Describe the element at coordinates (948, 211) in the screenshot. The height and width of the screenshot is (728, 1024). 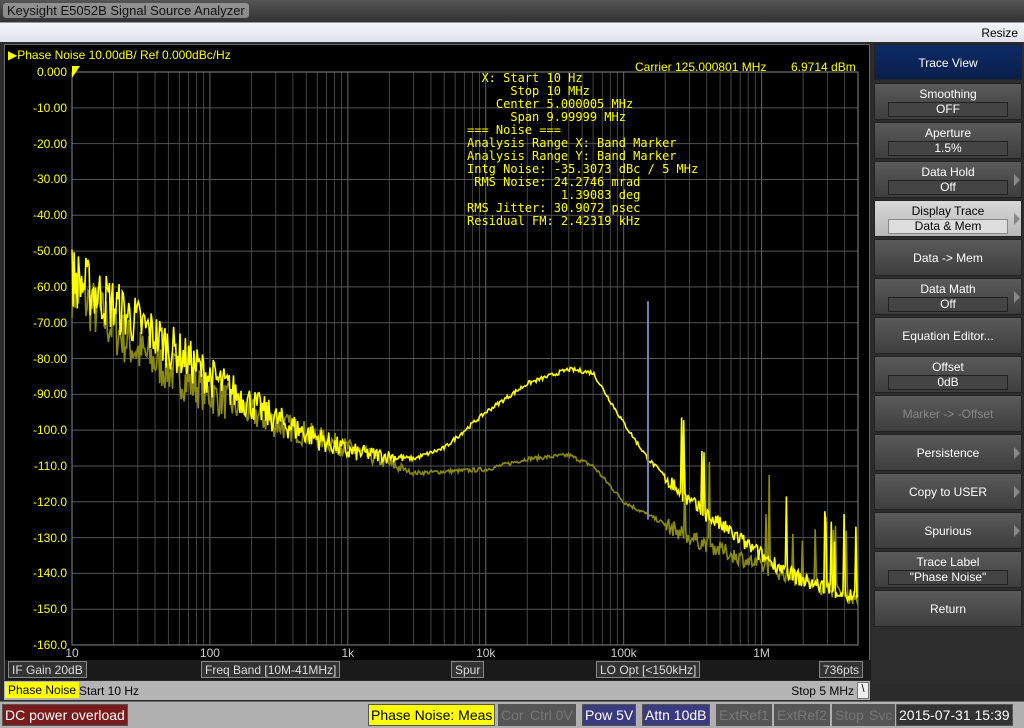
I see `softkey-label: Display Trace` at that location.